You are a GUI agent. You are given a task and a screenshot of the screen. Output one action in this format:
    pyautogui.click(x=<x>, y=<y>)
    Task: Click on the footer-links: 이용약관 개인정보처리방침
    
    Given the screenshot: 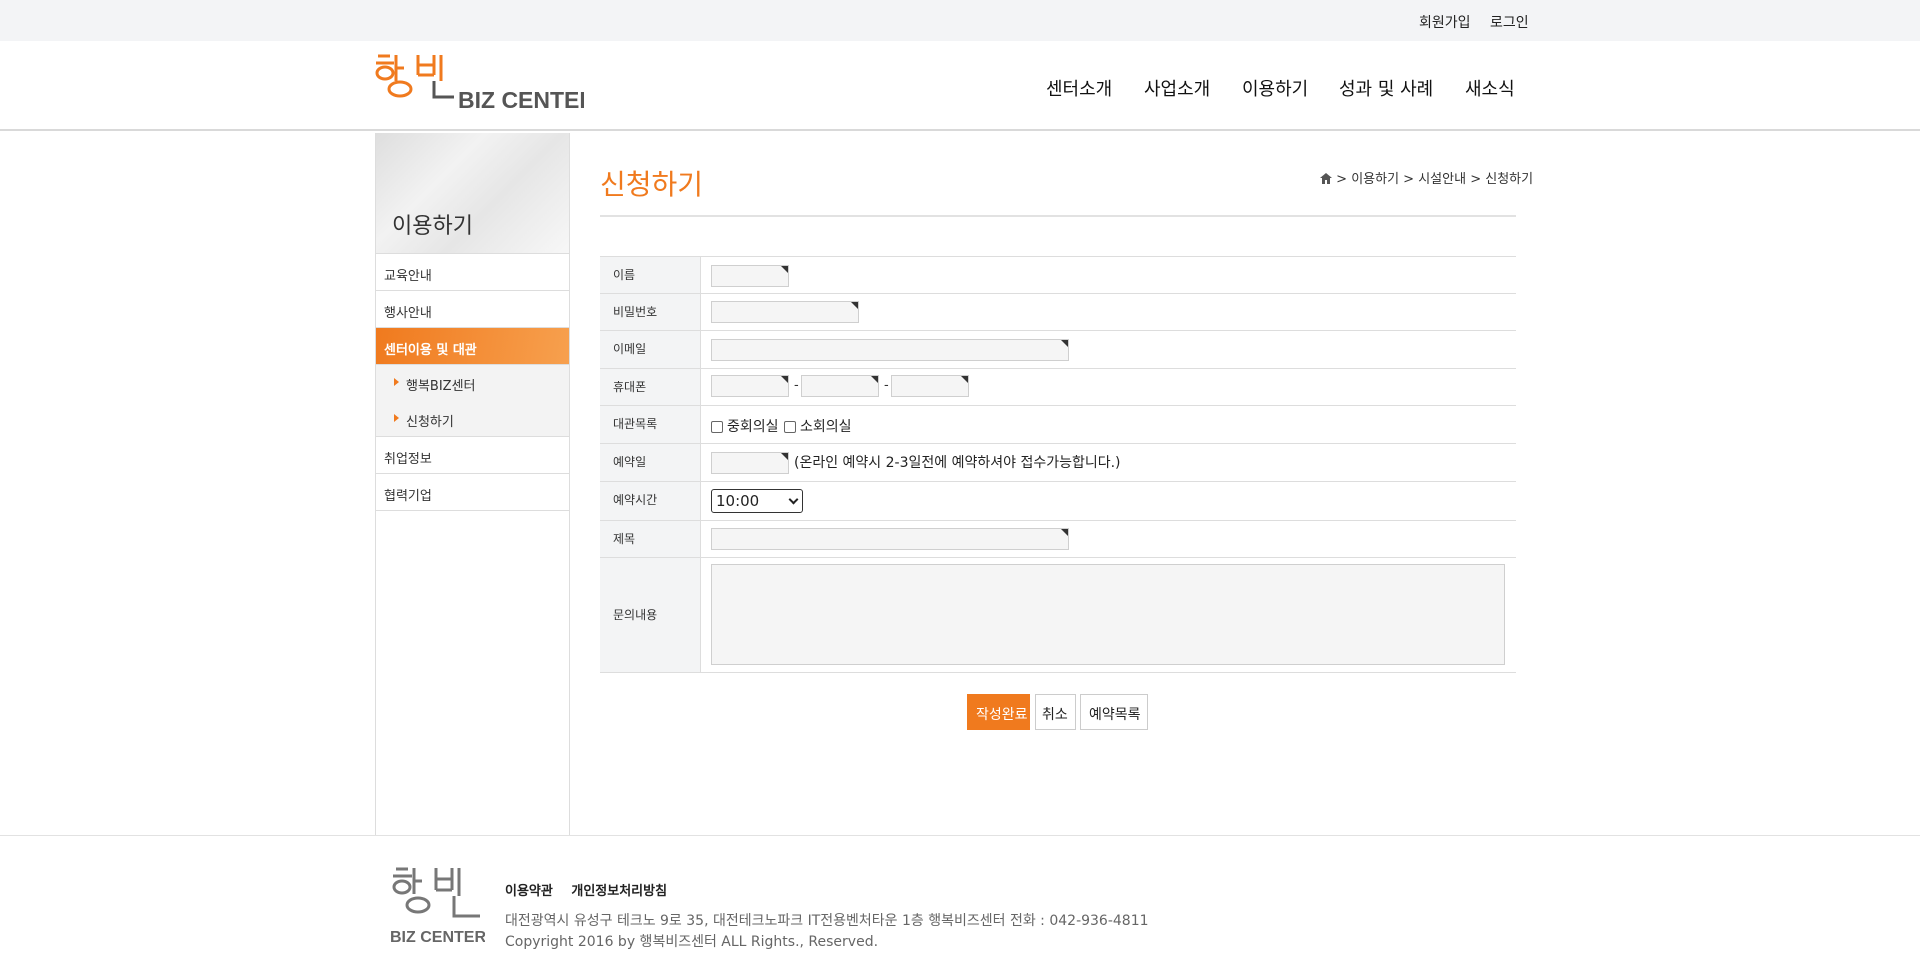 What is the action you would take?
    pyautogui.click(x=586, y=889)
    